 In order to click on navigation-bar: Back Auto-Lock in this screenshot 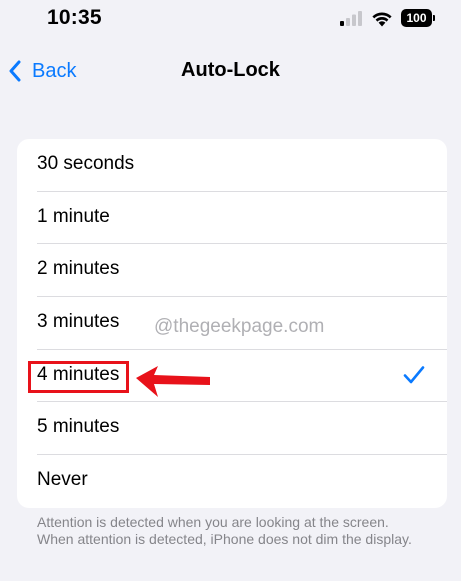, I will do `click(230, 70)`.